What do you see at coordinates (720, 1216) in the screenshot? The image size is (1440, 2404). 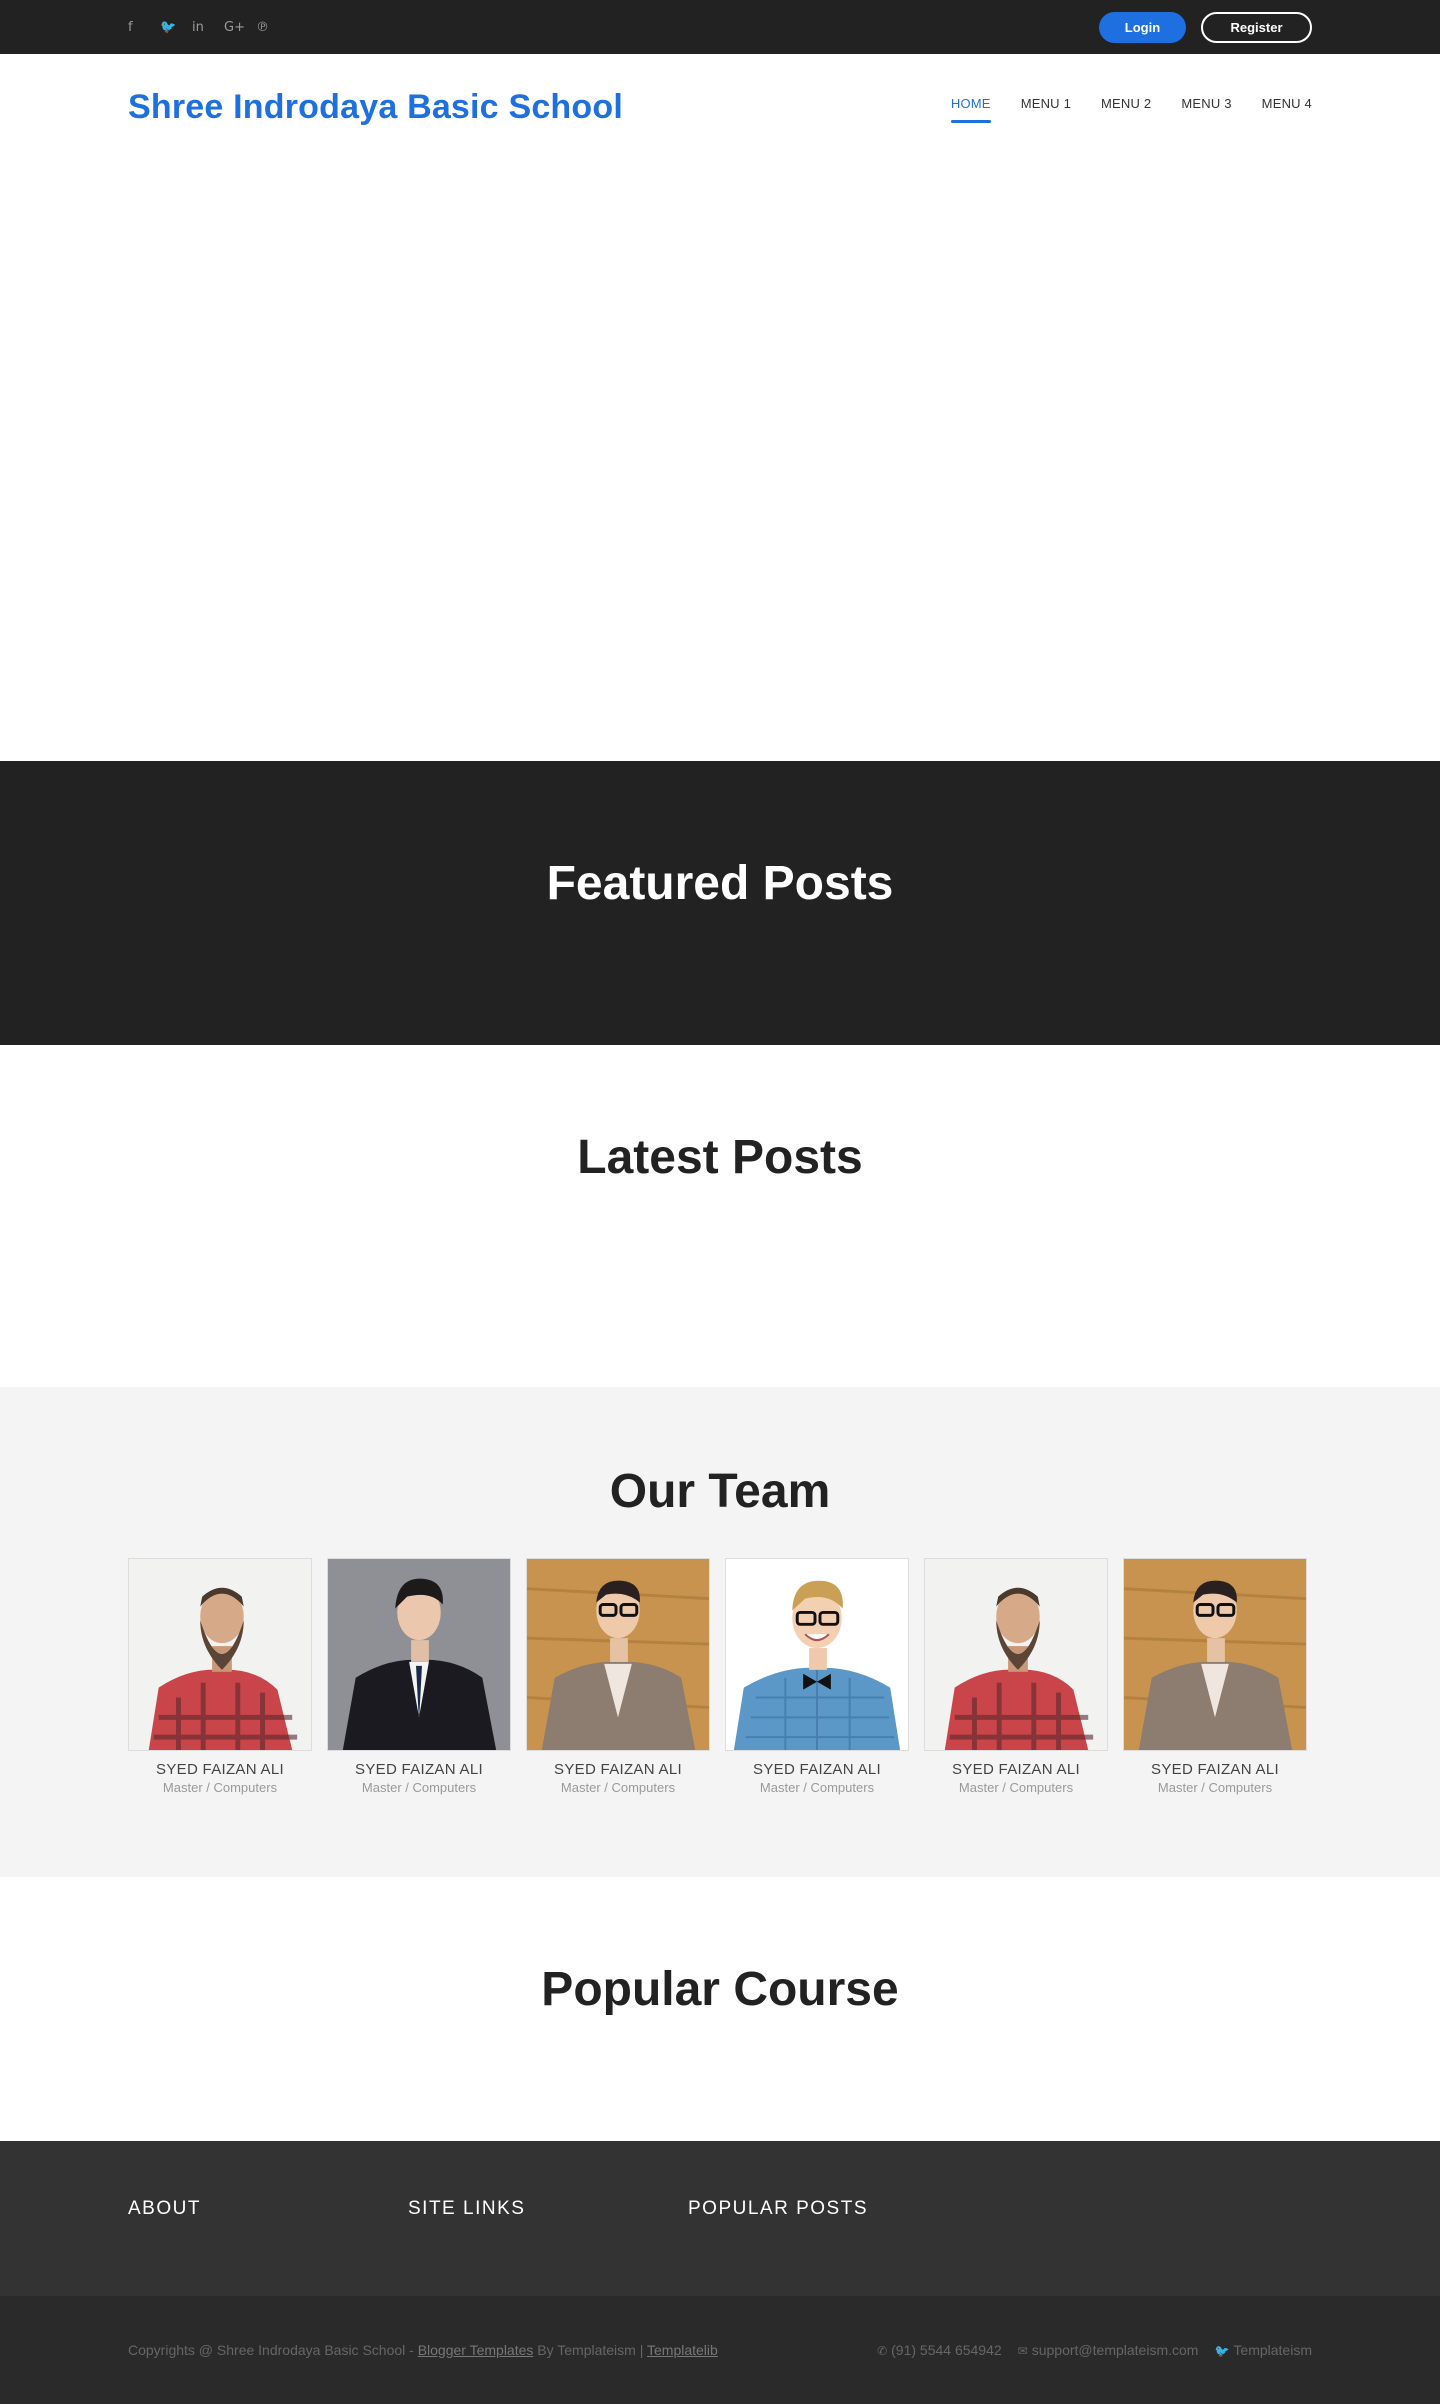 I see `latest-posts-section: Latest Posts` at bounding box center [720, 1216].